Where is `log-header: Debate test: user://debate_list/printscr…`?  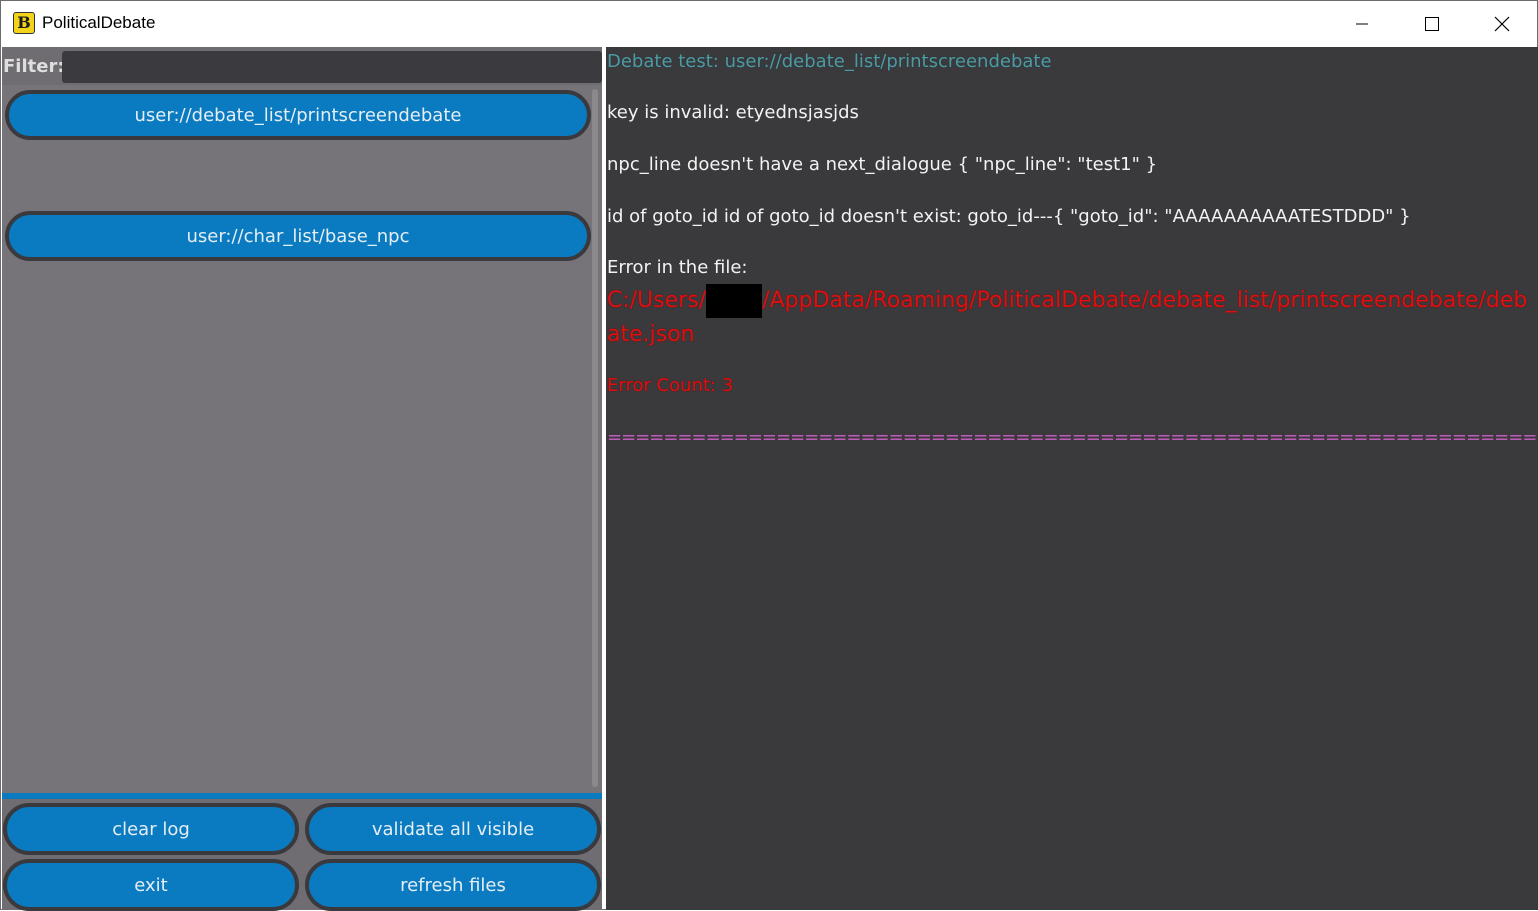 log-header: Debate test: user://debate_list/printscr… is located at coordinates (829, 61).